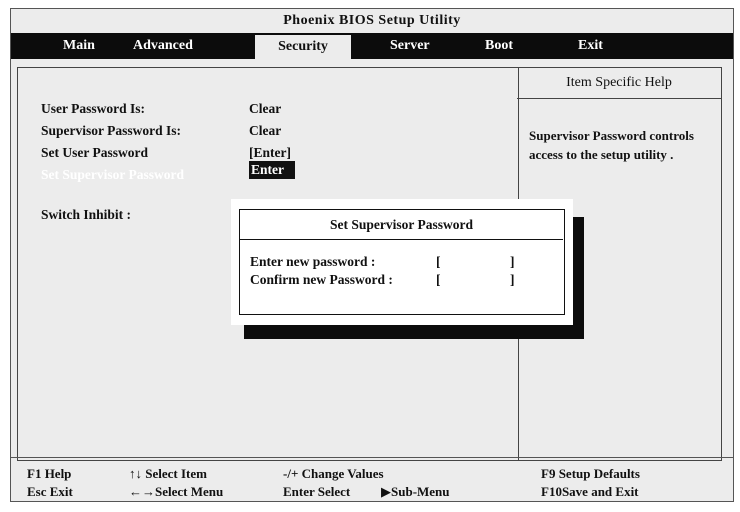 The height and width of the screenshot is (512, 740). Describe the element at coordinates (590, 473) in the screenshot. I see `key-f9-defaults: F9 Setup Defaults` at that location.